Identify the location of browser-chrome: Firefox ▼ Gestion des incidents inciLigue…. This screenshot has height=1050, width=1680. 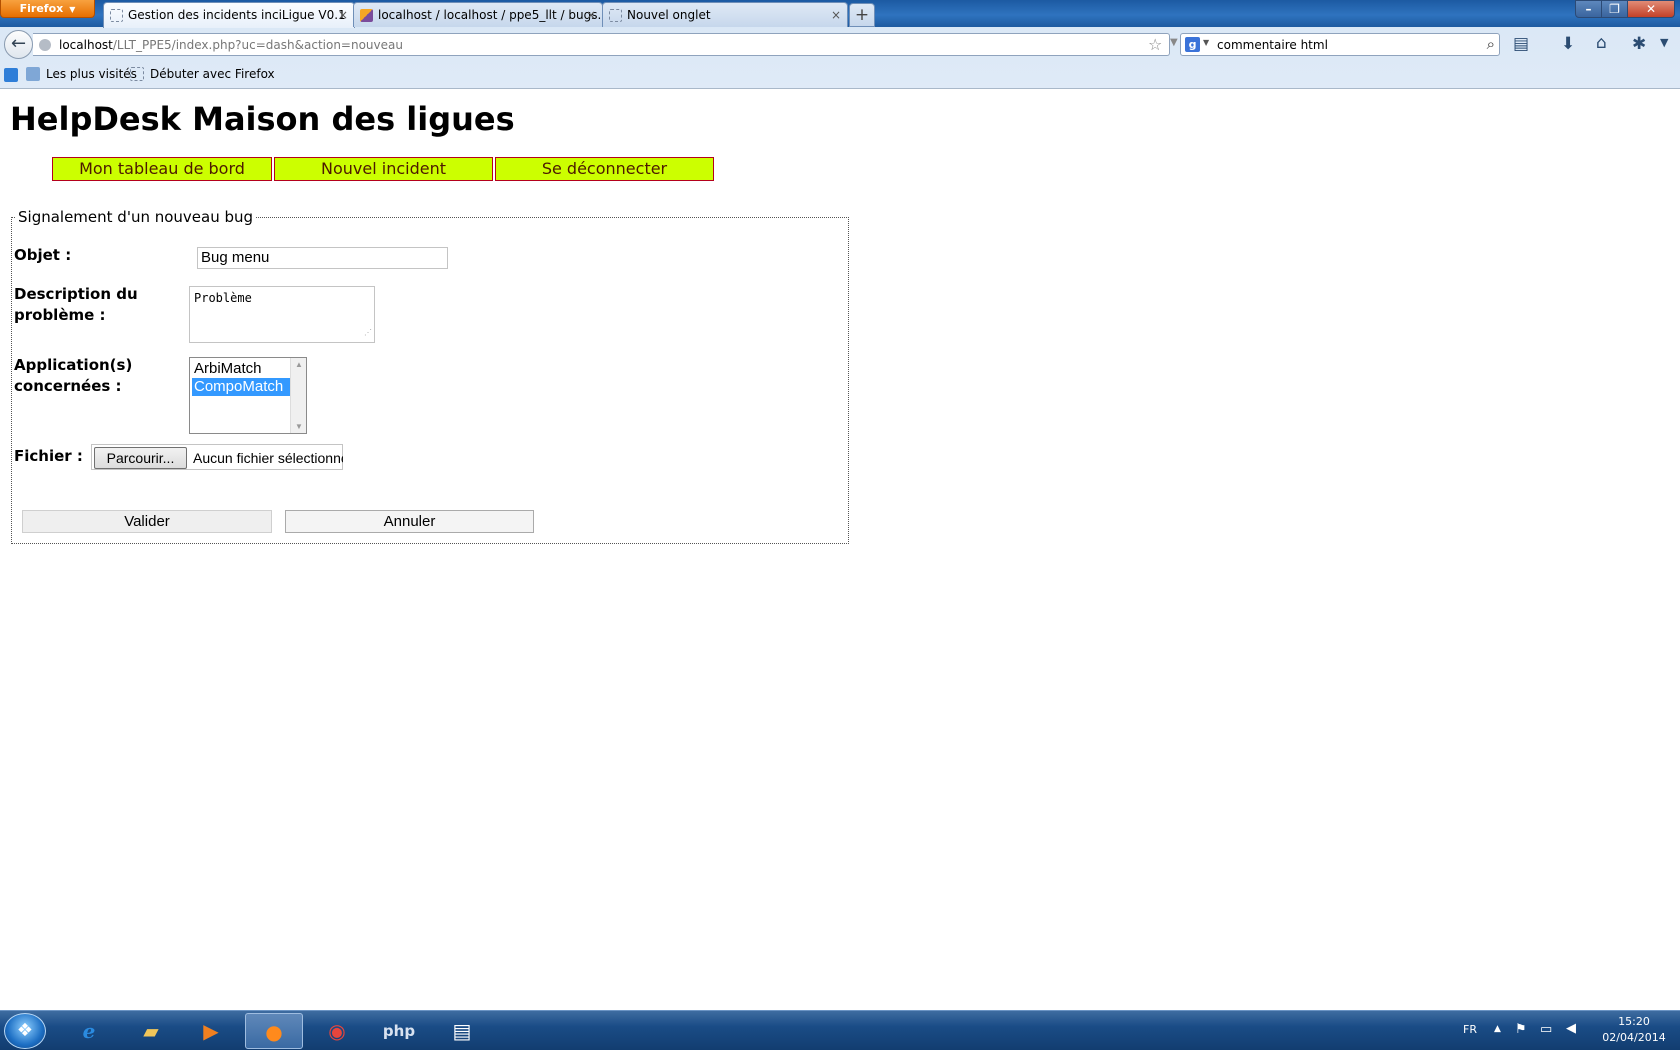
(840, 44).